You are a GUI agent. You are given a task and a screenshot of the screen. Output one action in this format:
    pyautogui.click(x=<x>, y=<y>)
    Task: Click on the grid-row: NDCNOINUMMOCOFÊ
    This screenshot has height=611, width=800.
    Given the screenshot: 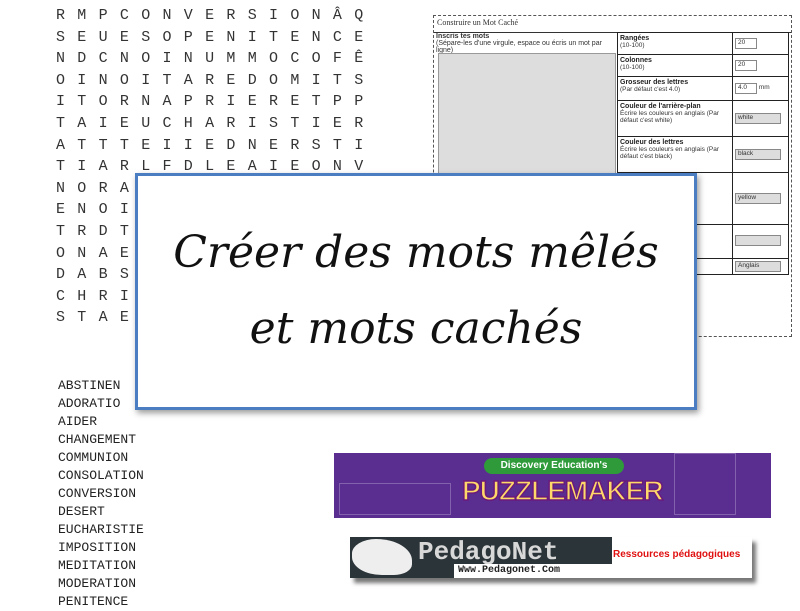 What is the action you would take?
    pyautogui.click(x=216, y=59)
    